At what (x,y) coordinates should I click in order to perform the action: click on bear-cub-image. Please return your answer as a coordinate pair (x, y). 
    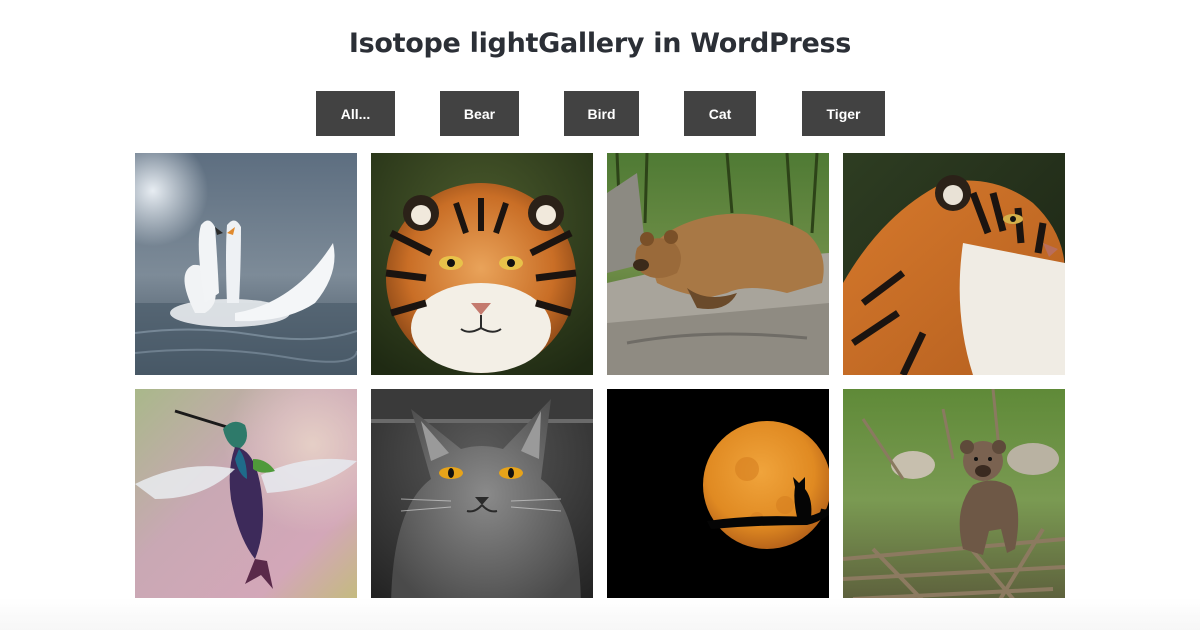
    Looking at the image, I should click on (954, 500).